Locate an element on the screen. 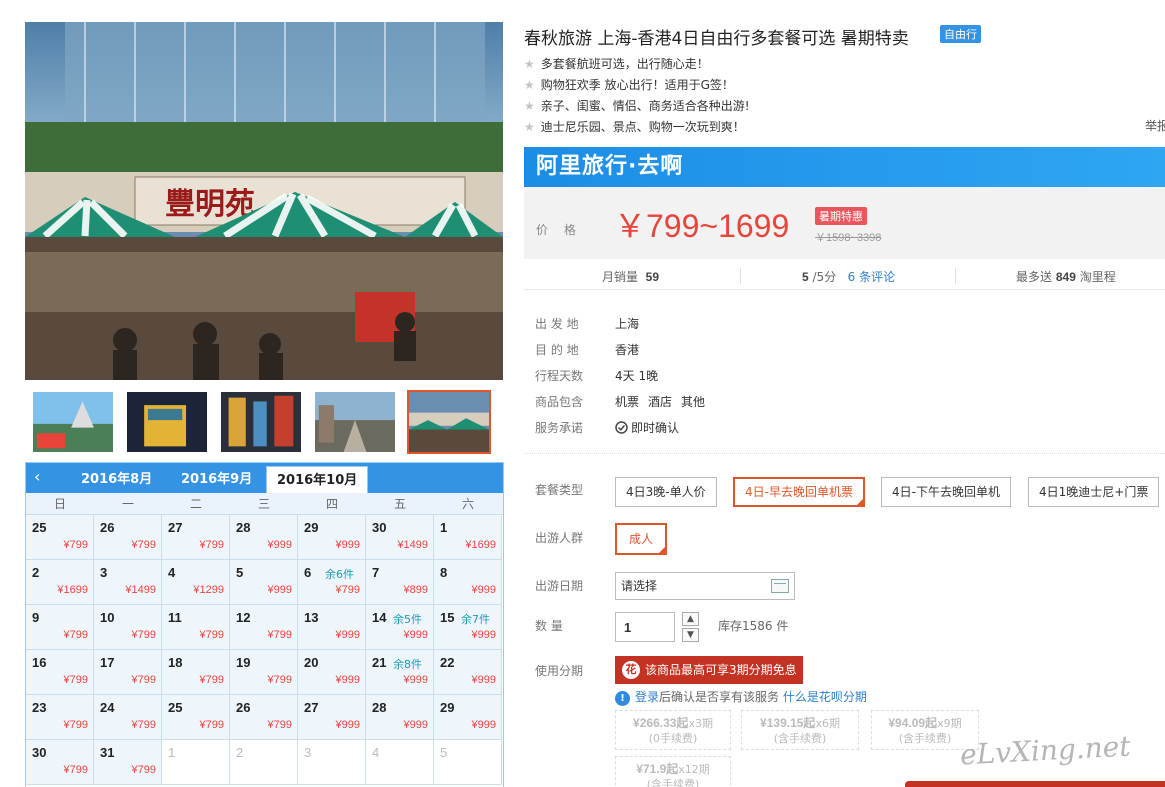 The width and height of the screenshot is (1165, 787). calendar-day: 20 ¥999 is located at coordinates (332, 672).